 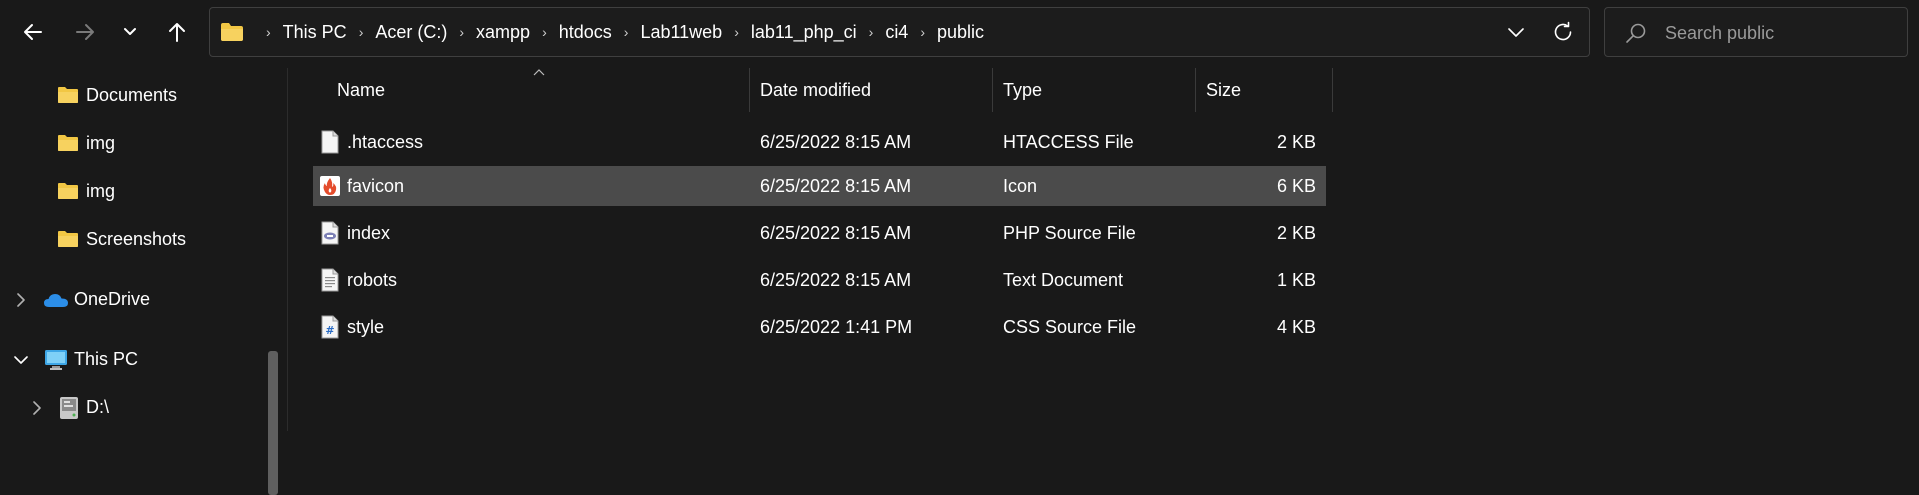 What do you see at coordinates (1264, 90) in the screenshot?
I see `column-header-size: Size` at bounding box center [1264, 90].